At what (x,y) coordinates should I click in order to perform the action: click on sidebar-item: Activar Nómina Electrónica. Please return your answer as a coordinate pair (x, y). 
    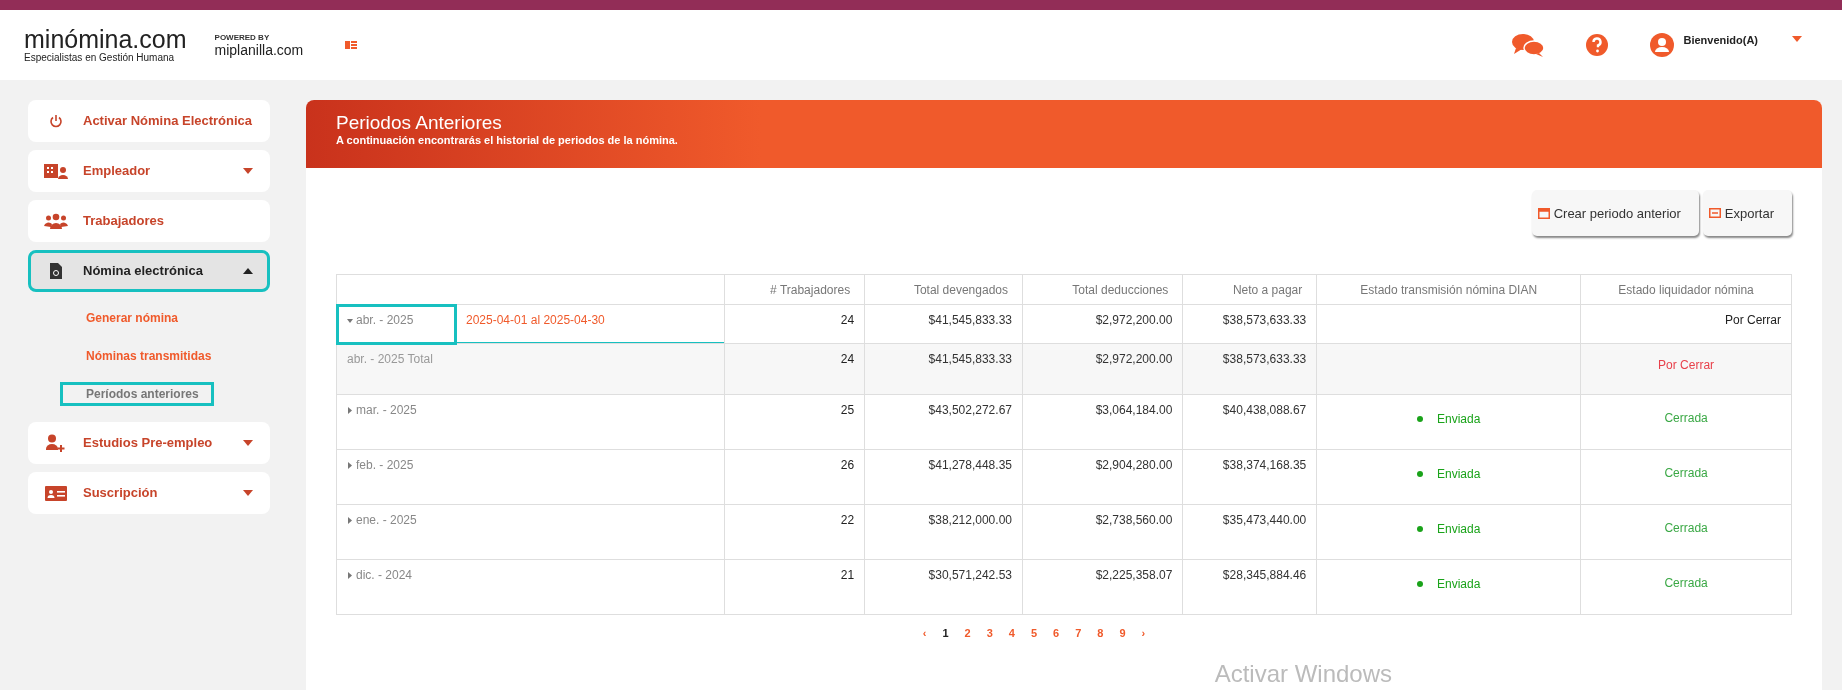
    Looking at the image, I should click on (149, 121).